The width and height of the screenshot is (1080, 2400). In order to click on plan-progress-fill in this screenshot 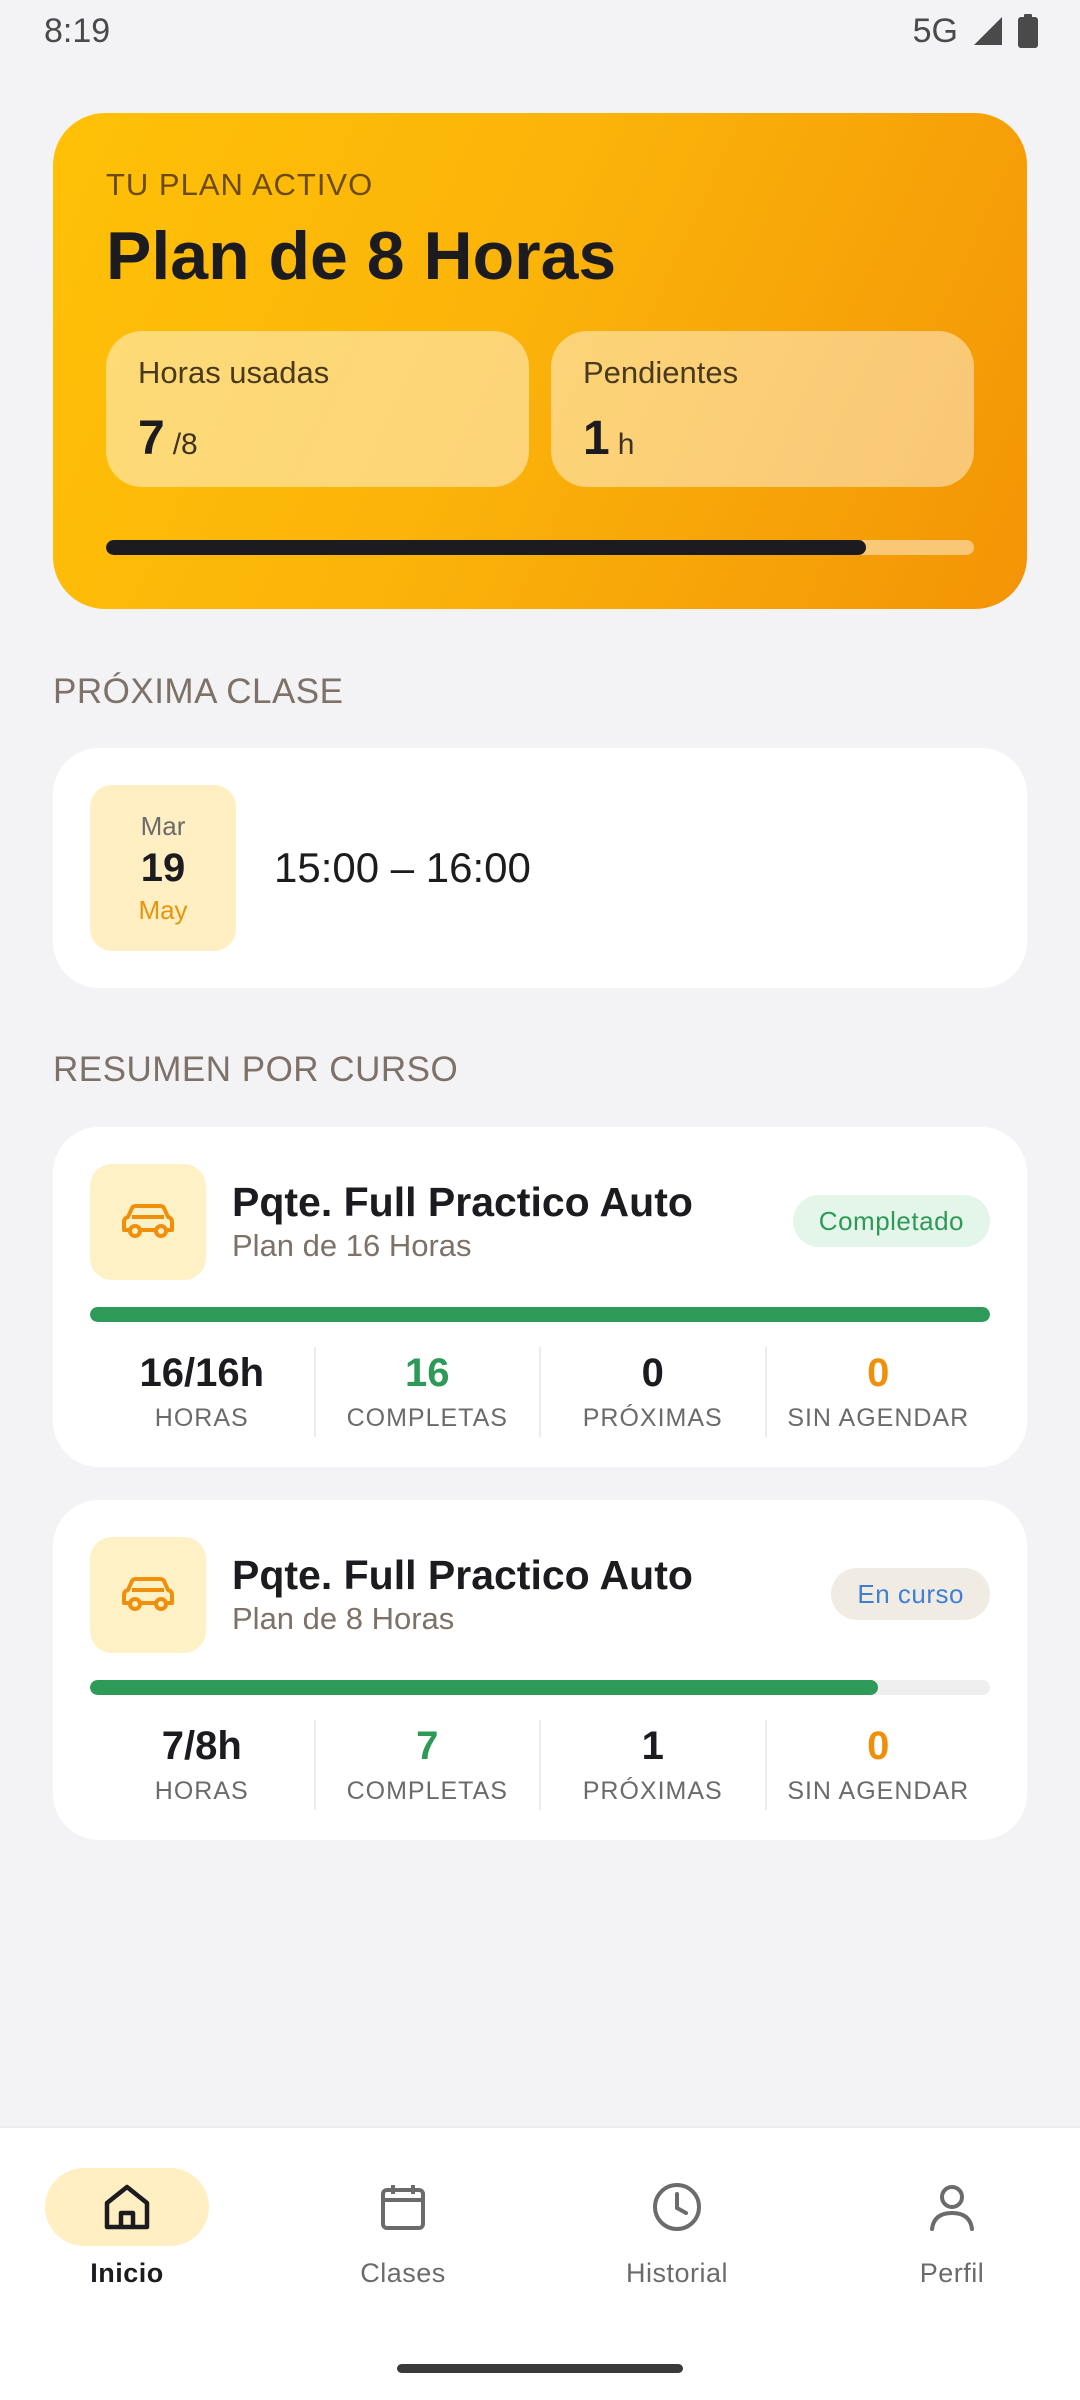, I will do `click(486, 547)`.